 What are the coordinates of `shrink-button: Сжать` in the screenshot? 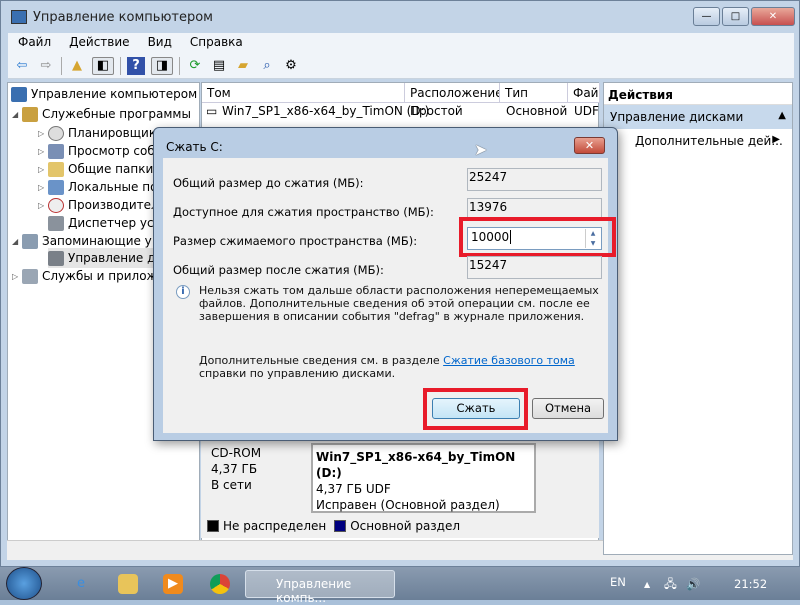 It's located at (476, 408).